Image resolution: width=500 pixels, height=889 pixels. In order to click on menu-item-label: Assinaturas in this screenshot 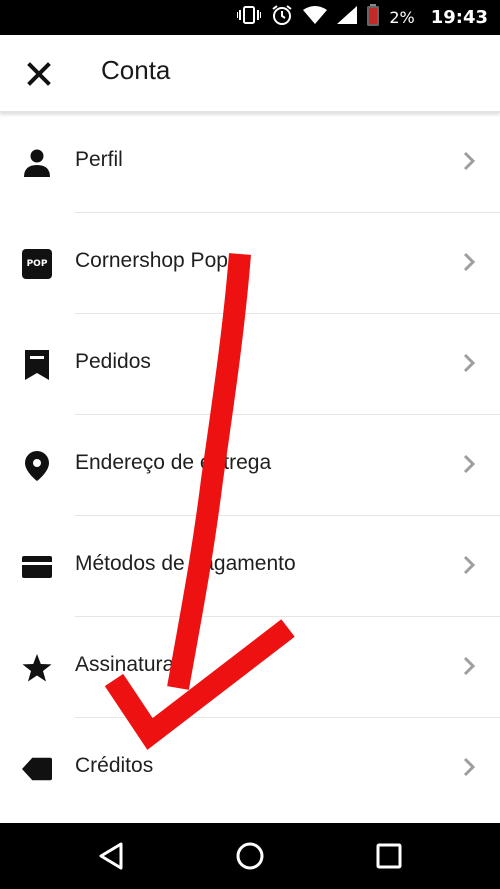, I will do `click(130, 664)`.